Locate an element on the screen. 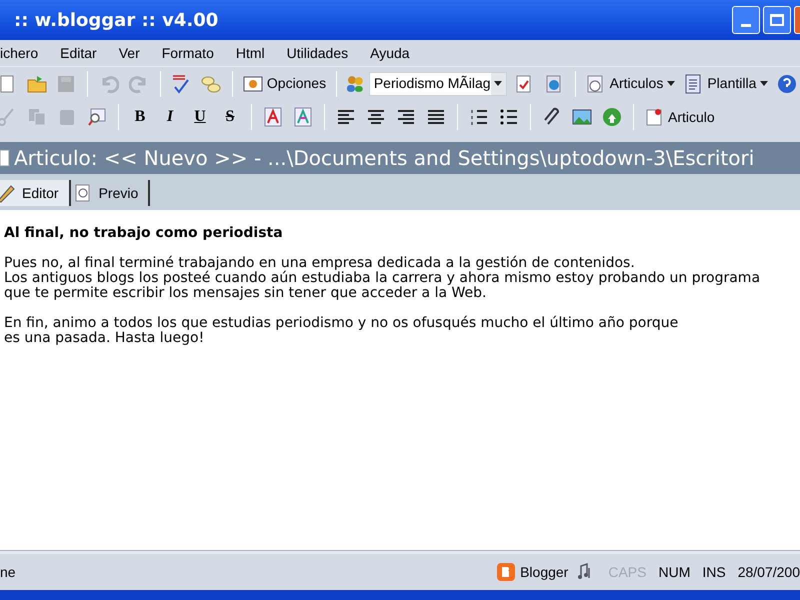  align-center-icon is located at coordinates (376, 117).